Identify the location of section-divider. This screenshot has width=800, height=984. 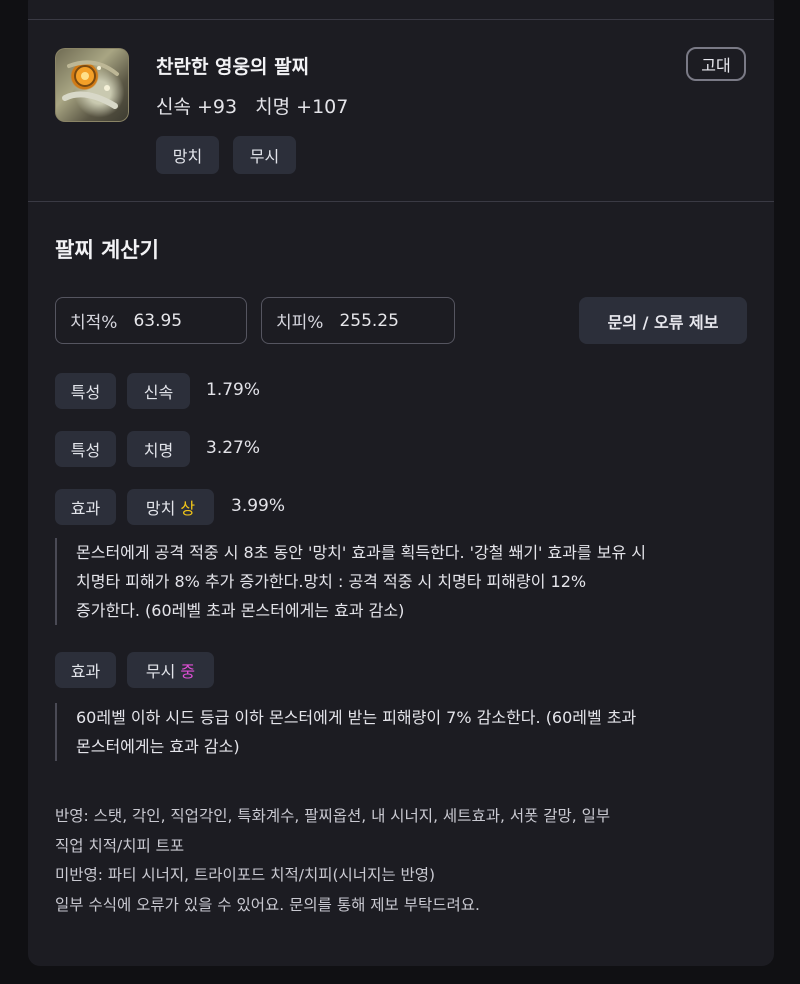
(401, 201).